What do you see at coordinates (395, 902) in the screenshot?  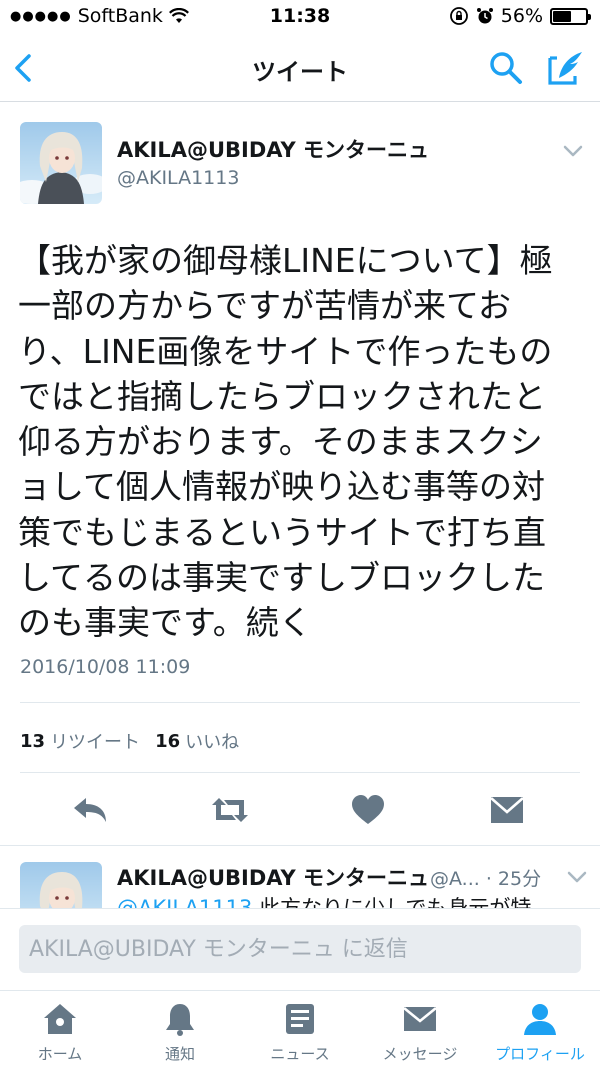 I see `reply-body: 此方なりに少しでも身元が特` at bounding box center [395, 902].